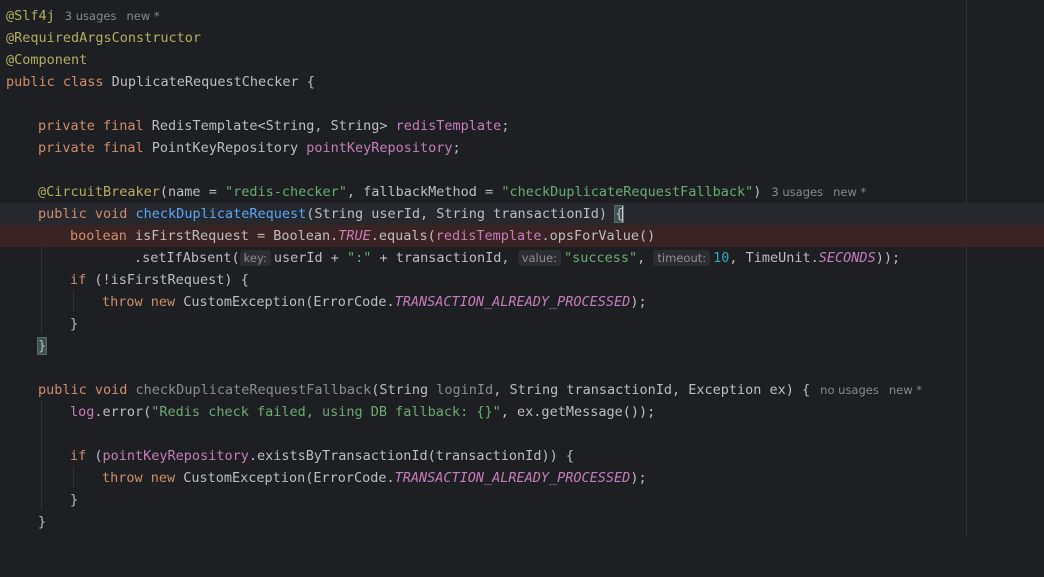 The width and height of the screenshot is (1044, 577). What do you see at coordinates (522, 280) in the screenshot?
I see `code-line: if (!isFirstRequest) {` at bounding box center [522, 280].